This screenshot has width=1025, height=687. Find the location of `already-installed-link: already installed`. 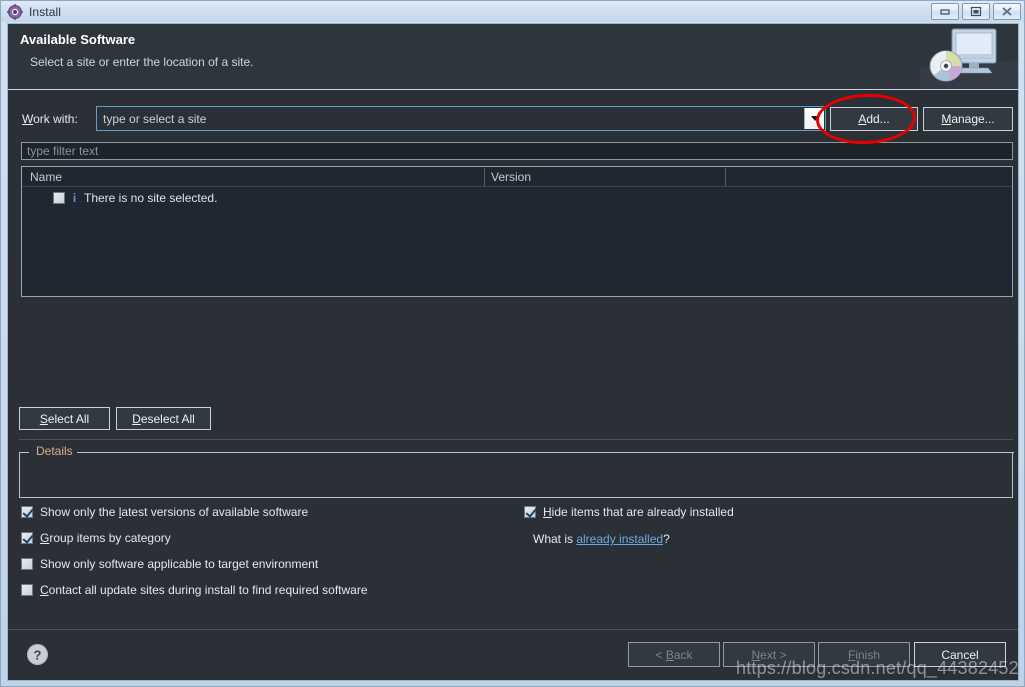

already-installed-link: already installed is located at coordinates (619, 539).